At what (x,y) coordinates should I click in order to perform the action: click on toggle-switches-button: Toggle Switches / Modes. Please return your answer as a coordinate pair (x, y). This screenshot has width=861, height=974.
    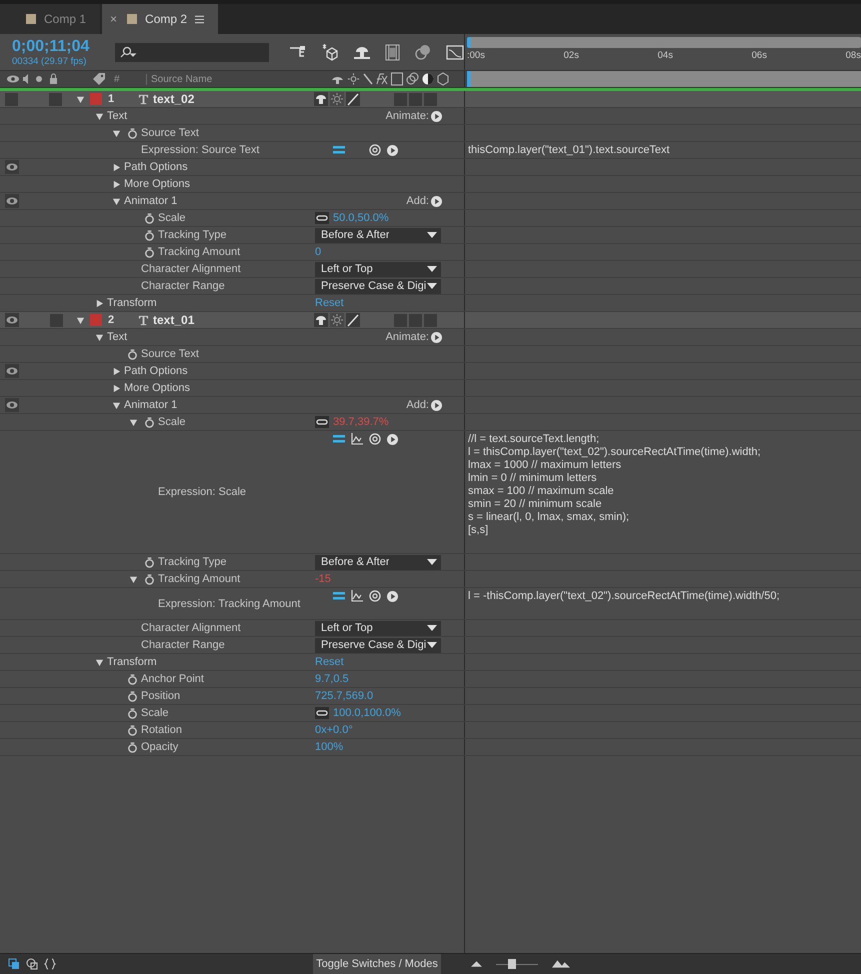
    Looking at the image, I should click on (377, 964).